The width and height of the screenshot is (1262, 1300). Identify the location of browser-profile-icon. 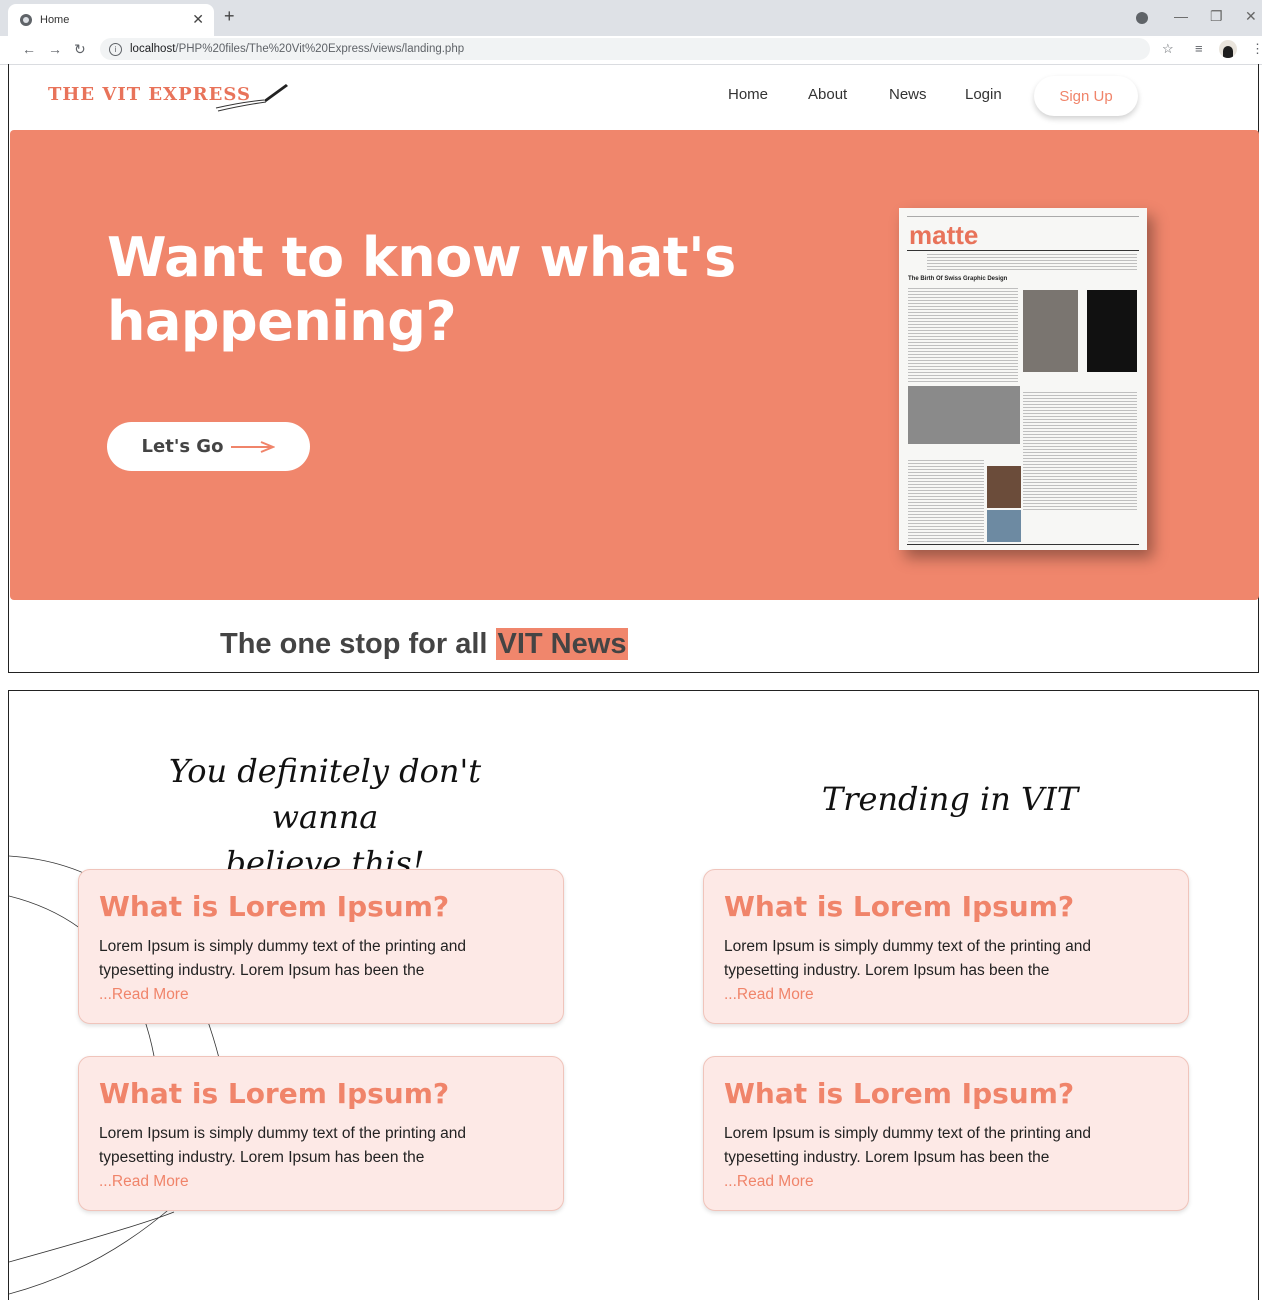
(1142, 18).